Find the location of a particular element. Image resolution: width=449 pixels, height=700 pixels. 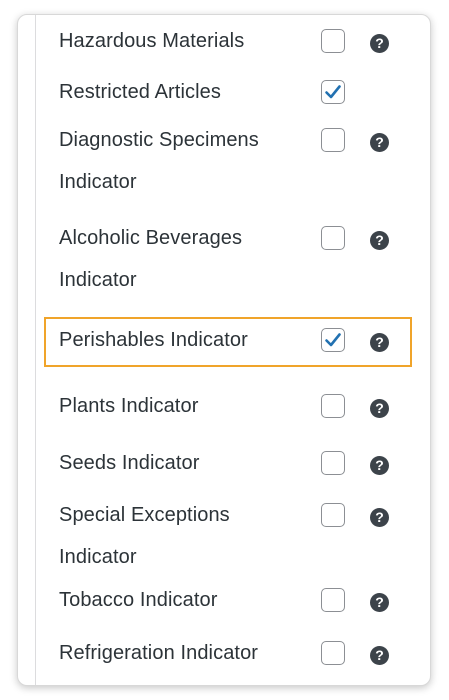

tobacco-checkbox is located at coordinates (333, 600).